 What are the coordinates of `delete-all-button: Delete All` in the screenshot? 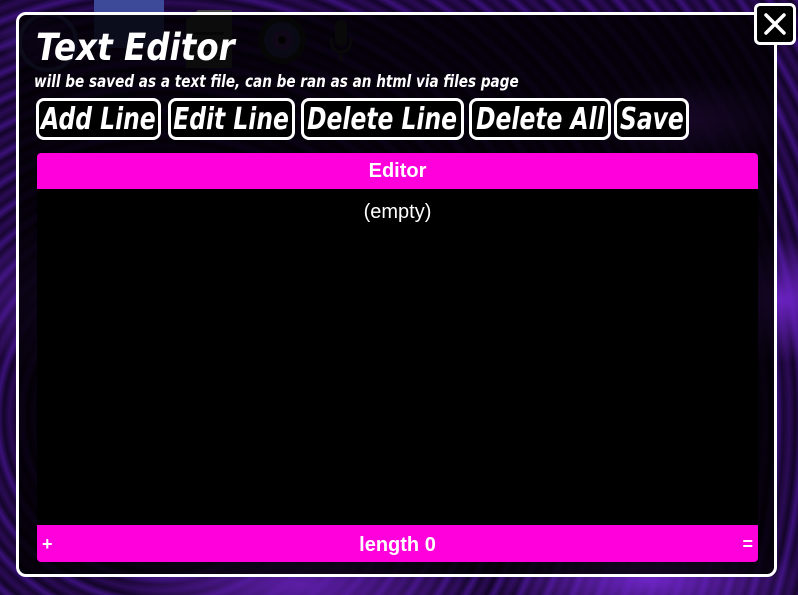 It's located at (540, 119).